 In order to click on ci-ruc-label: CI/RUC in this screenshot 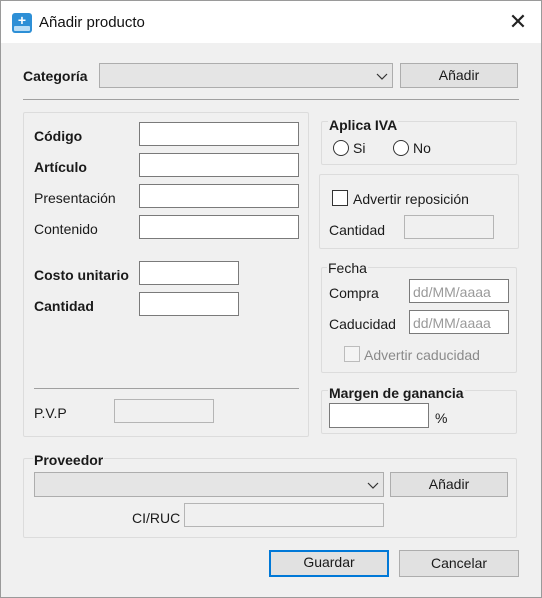, I will do `click(156, 518)`.